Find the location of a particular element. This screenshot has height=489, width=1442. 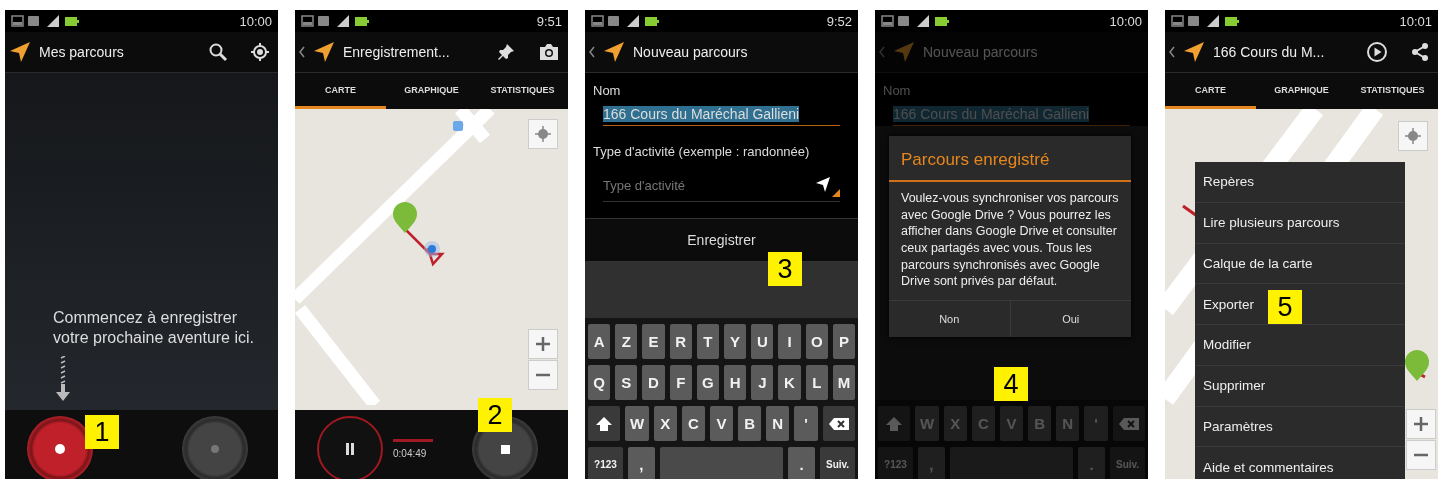

keyboard-key: . is located at coordinates (802, 463).